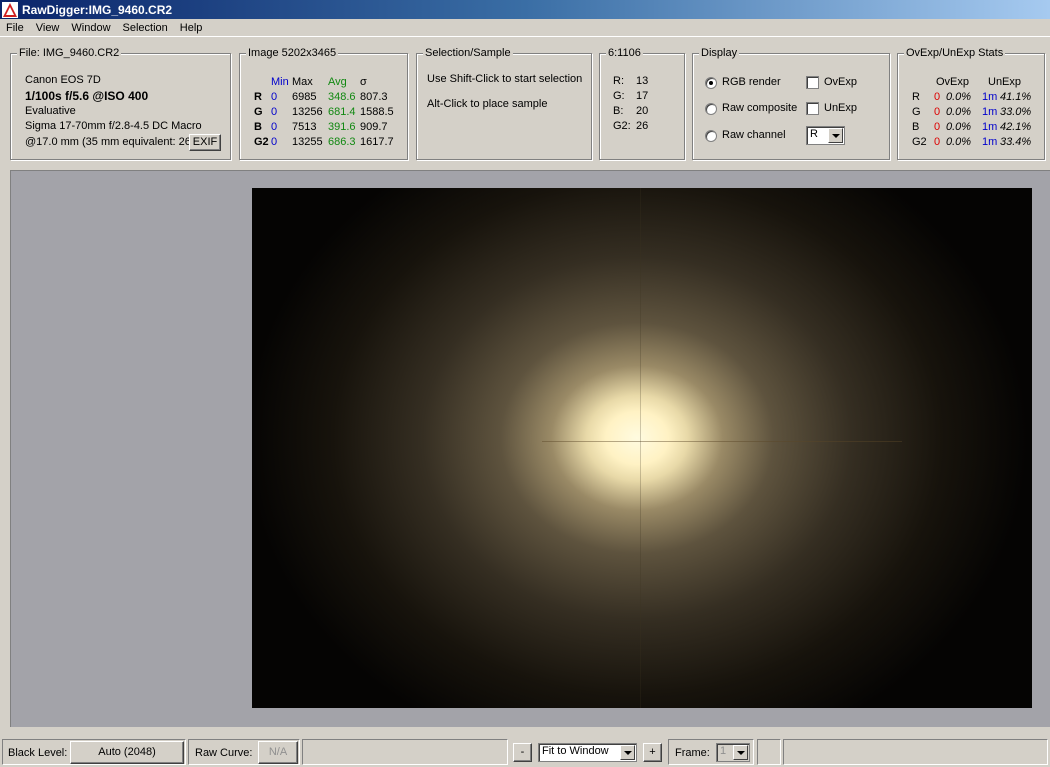 Image resolution: width=1050 pixels, height=767 pixels. Describe the element at coordinates (337, 82) in the screenshot. I see `avg-header: Avg` at that location.